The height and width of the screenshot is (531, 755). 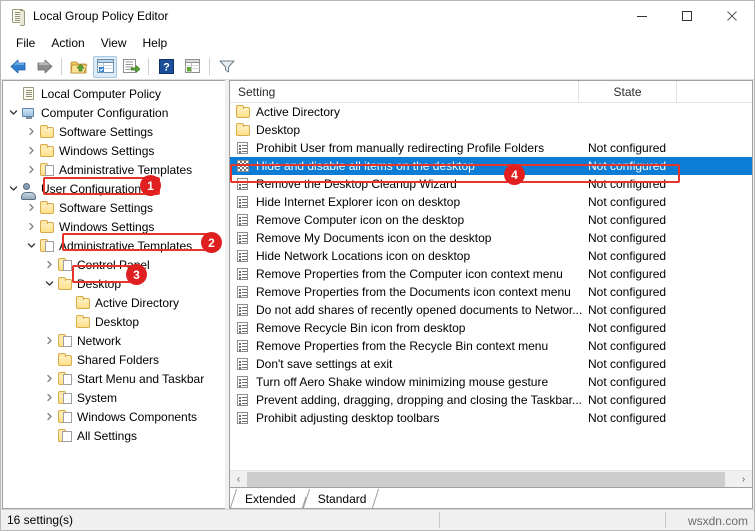 I want to click on horizontal-scrollbar: ‹ ›, so click(x=491, y=479).